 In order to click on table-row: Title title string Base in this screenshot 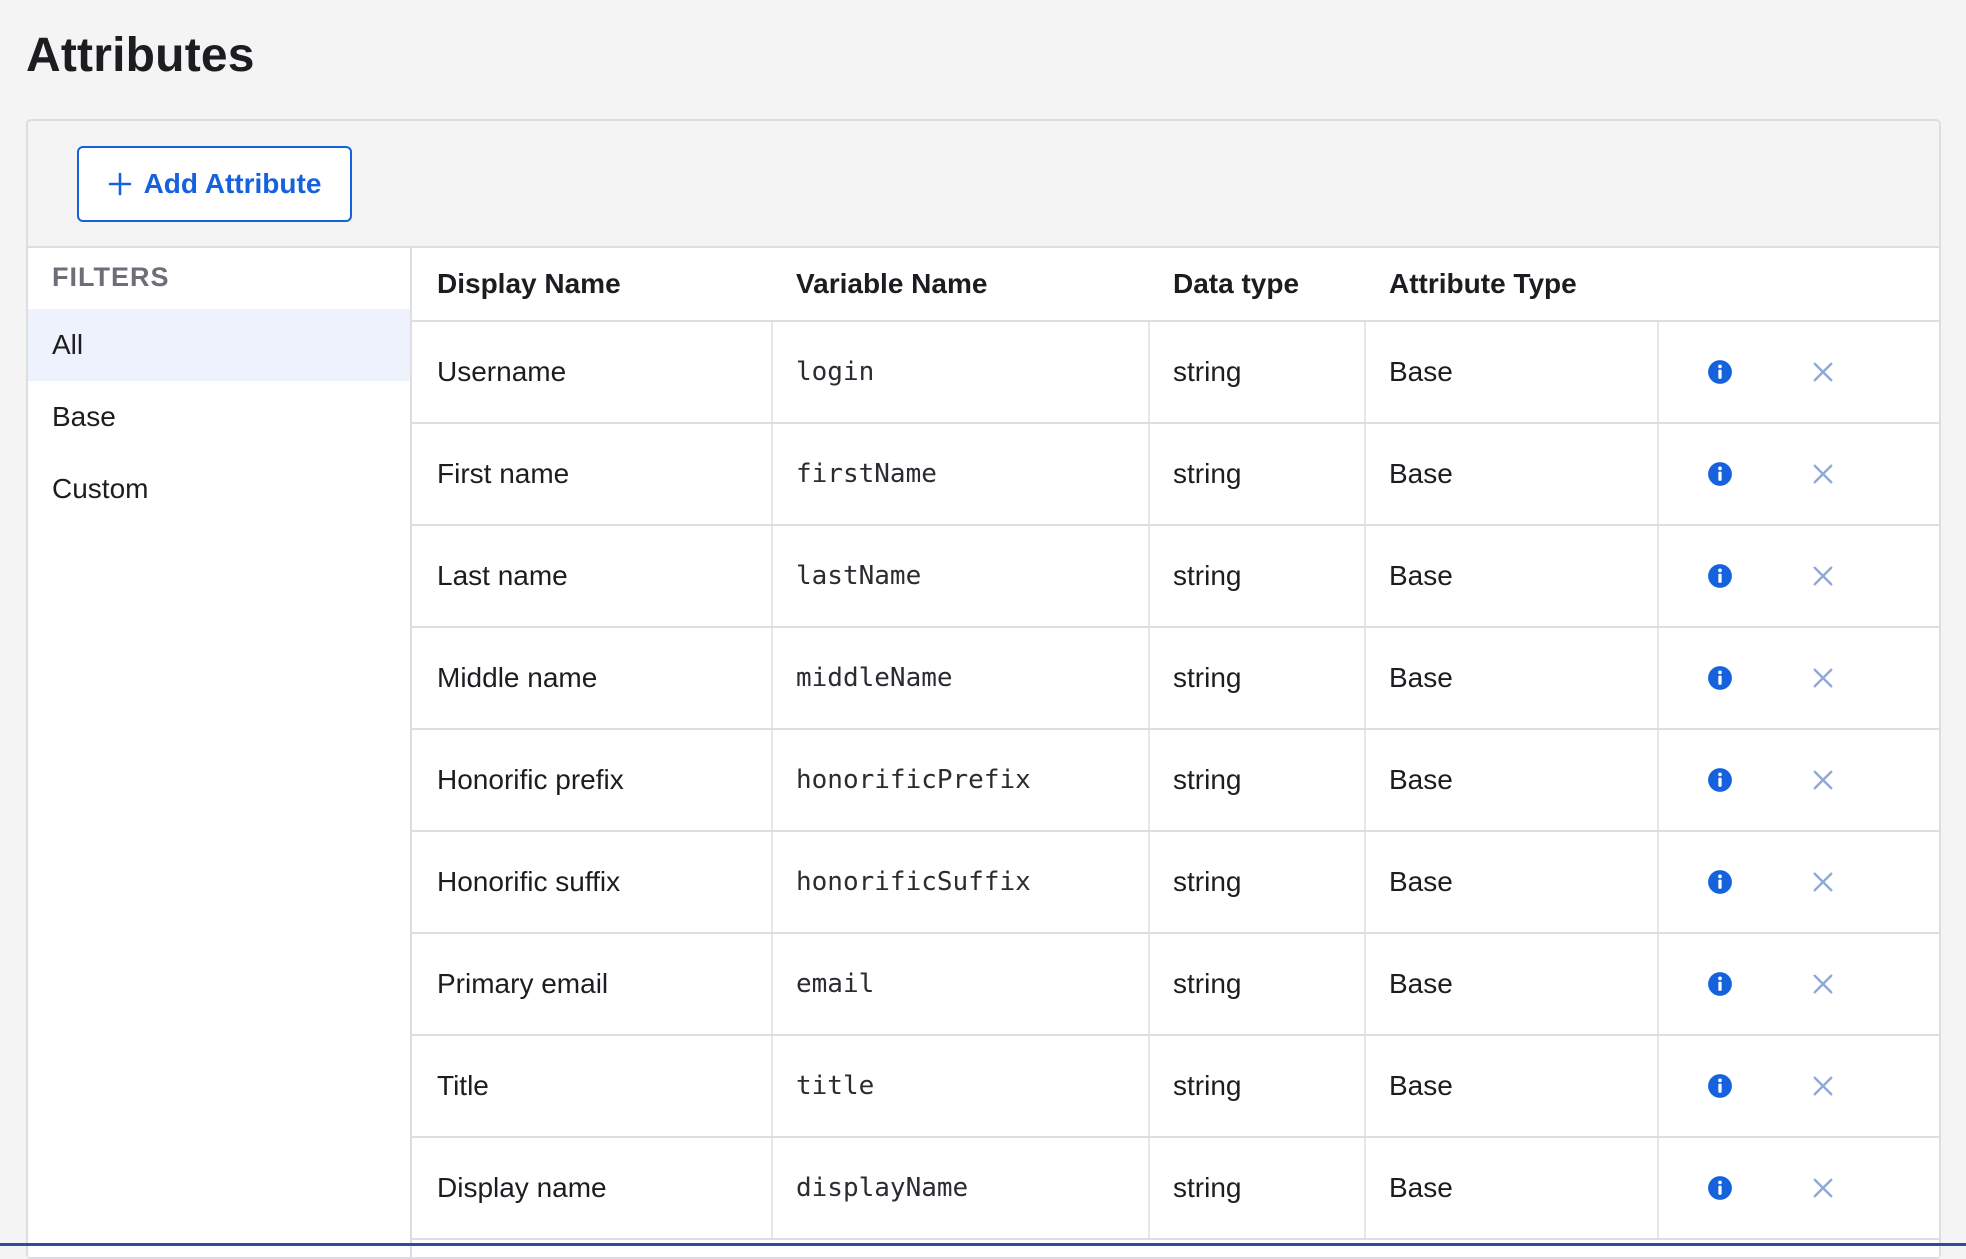, I will do `click(1175, 1087)`.